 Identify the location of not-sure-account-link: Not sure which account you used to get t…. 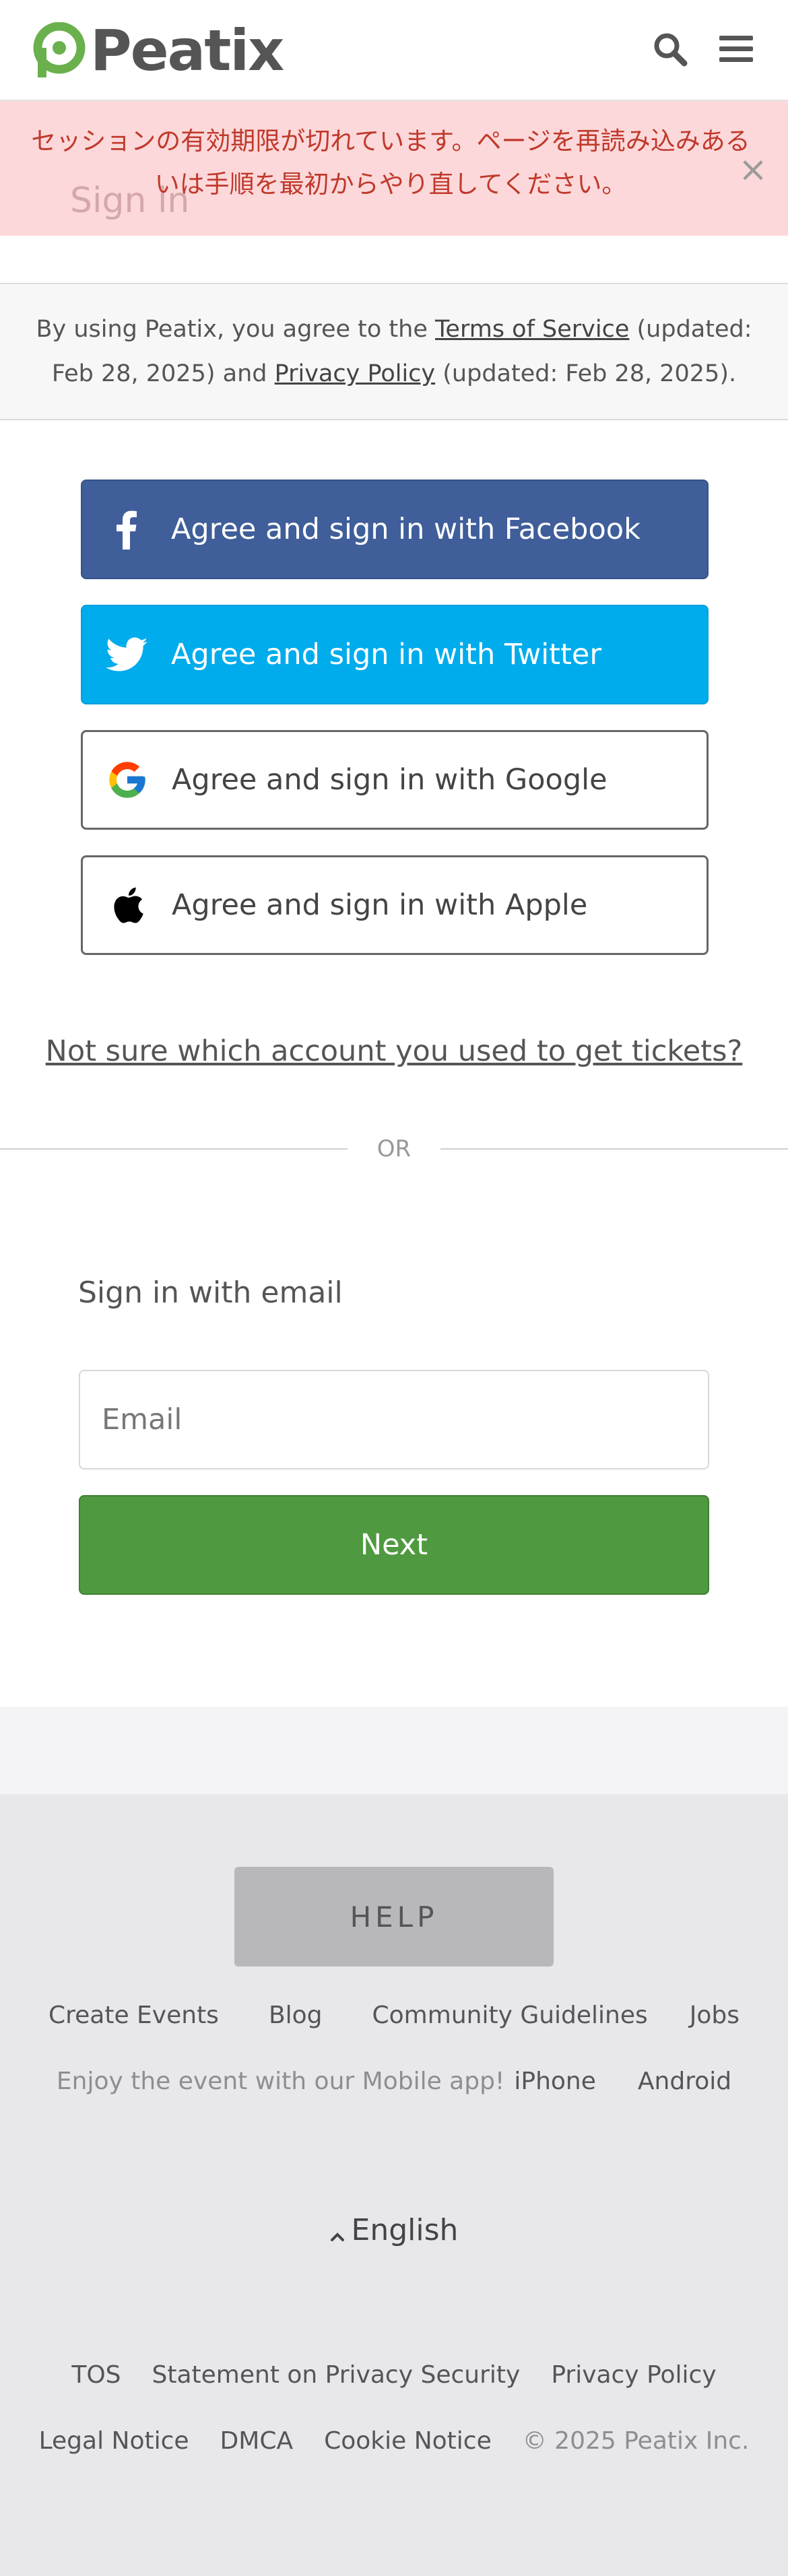
(394, 1051).